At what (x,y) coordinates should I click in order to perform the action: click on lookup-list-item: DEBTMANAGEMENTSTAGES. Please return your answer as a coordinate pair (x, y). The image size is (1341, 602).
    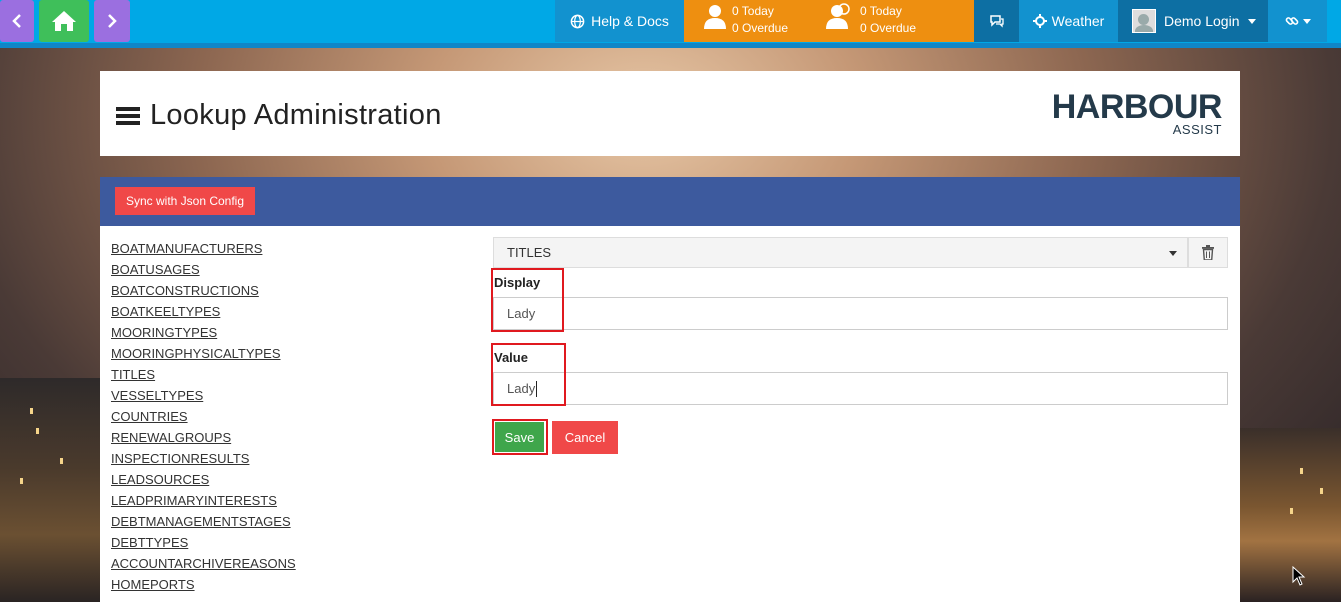
    Looking at the image, I should click on (203, 523).